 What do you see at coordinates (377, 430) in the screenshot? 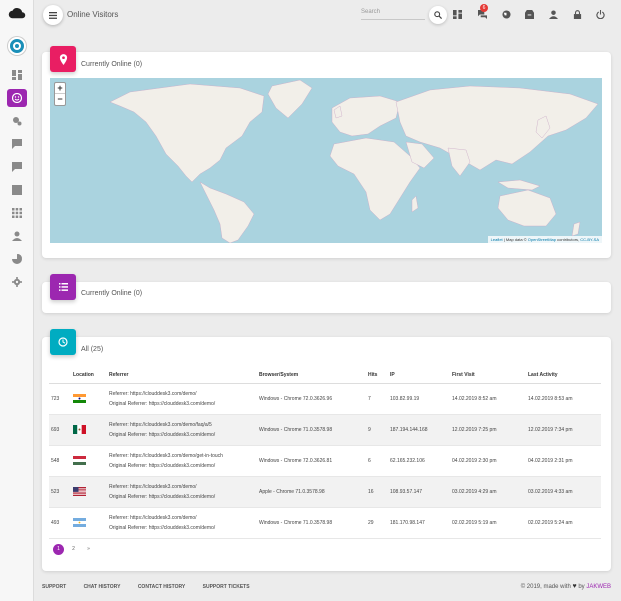
I see `row-hits: 9` at bounding box center [377, 430].